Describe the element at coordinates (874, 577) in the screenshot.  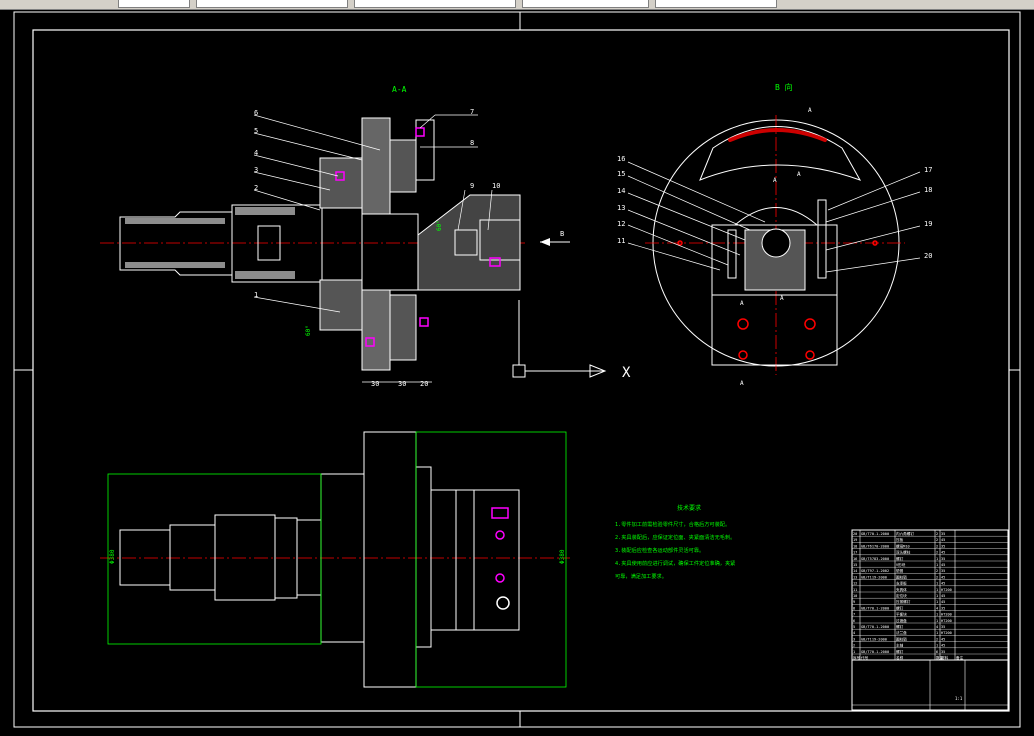
I see `title-block-cell: GB/T119-2000` at that location.